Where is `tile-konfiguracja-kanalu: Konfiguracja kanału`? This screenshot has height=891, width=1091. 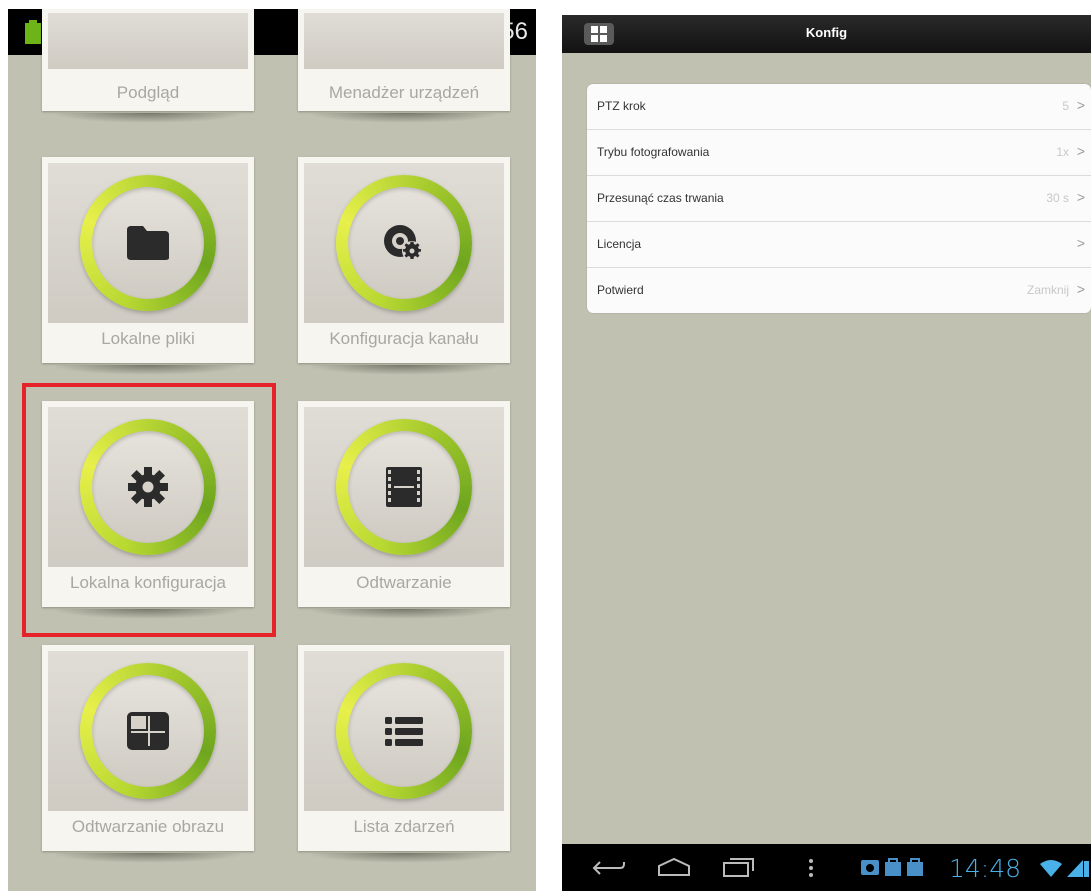 tile-konfiguracja-kanalu: Konfiguracja kanału is located at coordinates (404, 266).